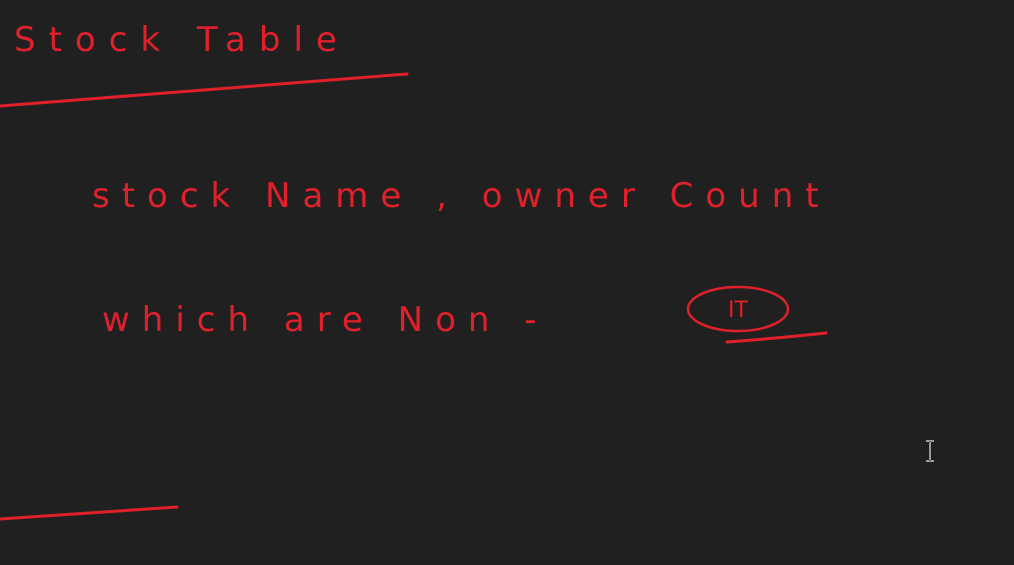  What do you see at coordinates (204, 90) in the screenshot?
I see `heading-underline` at bounding box center [204, 90].